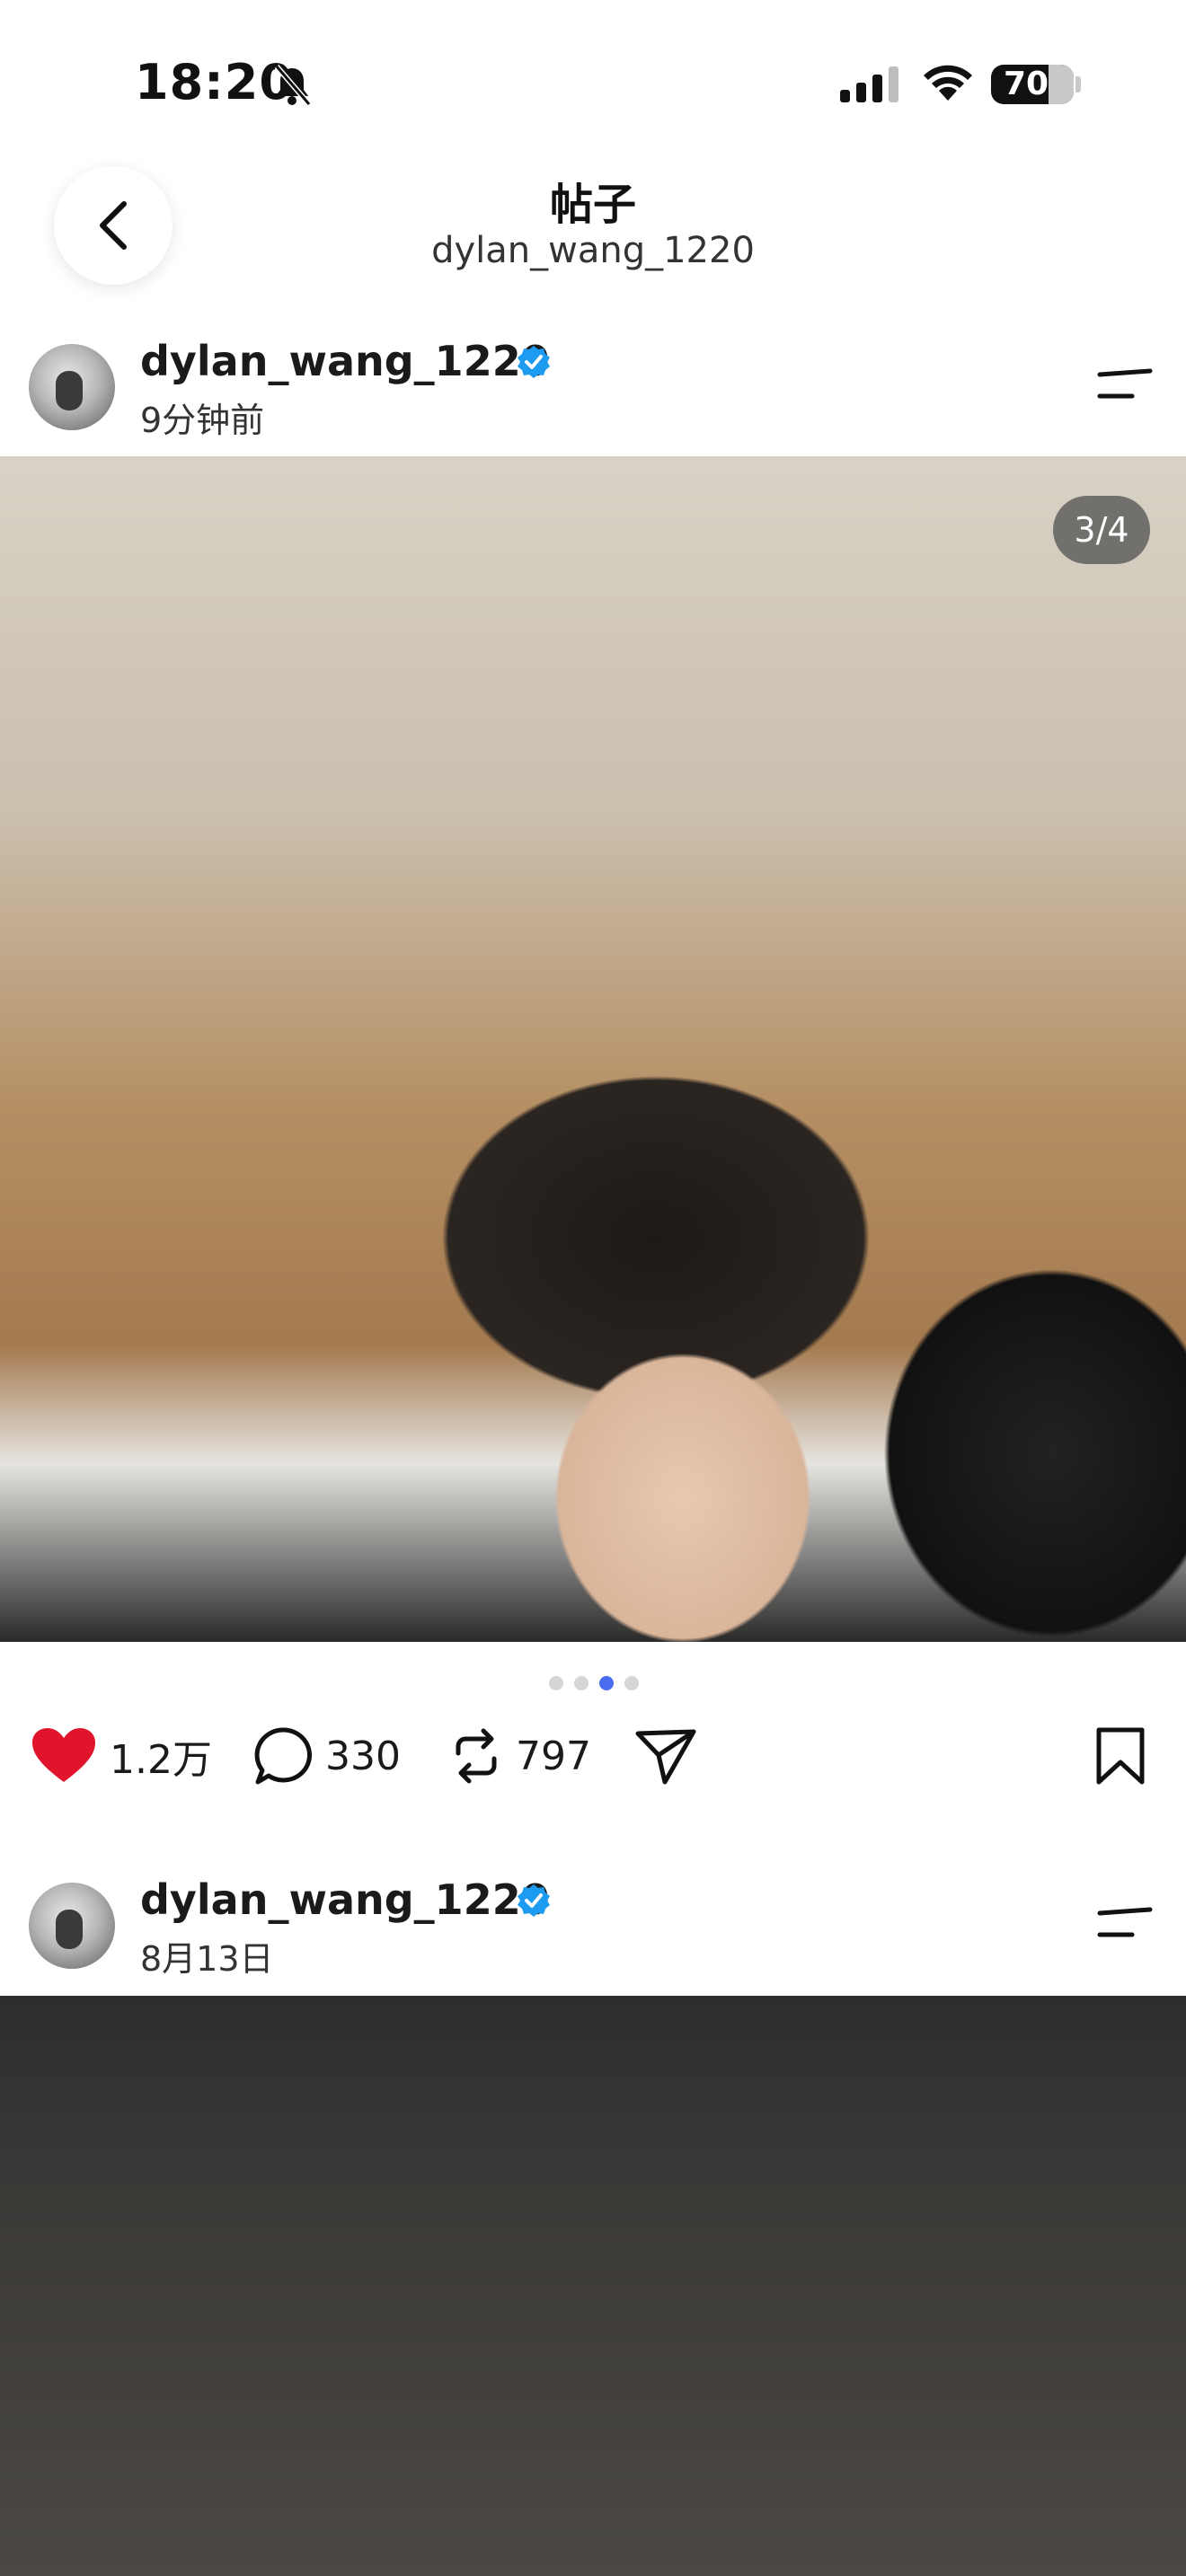 The width and height of the screenshot is (1186, 2576). What do you see at coordinates (214, 82) in the screenshot?
I see `status-time: 18:20` at bounding box center [214, 82].